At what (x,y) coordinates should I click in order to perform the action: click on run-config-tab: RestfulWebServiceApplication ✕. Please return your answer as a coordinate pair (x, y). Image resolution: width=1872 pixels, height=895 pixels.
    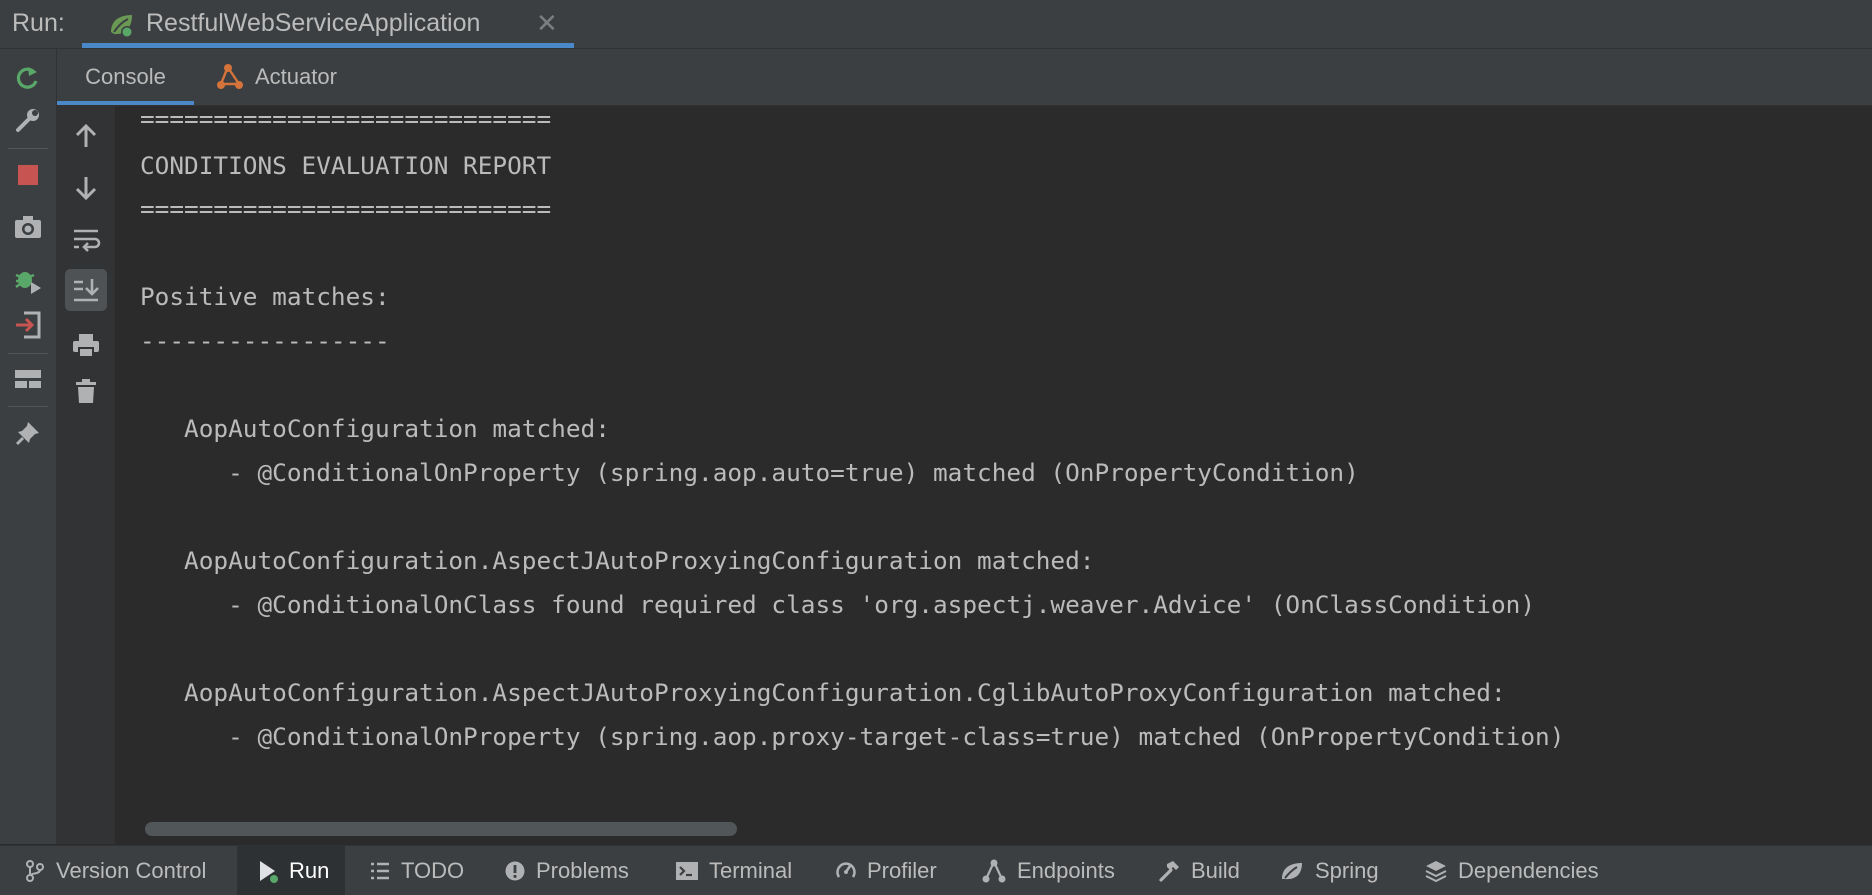
    Looking at the image, I should click on (328, 24).